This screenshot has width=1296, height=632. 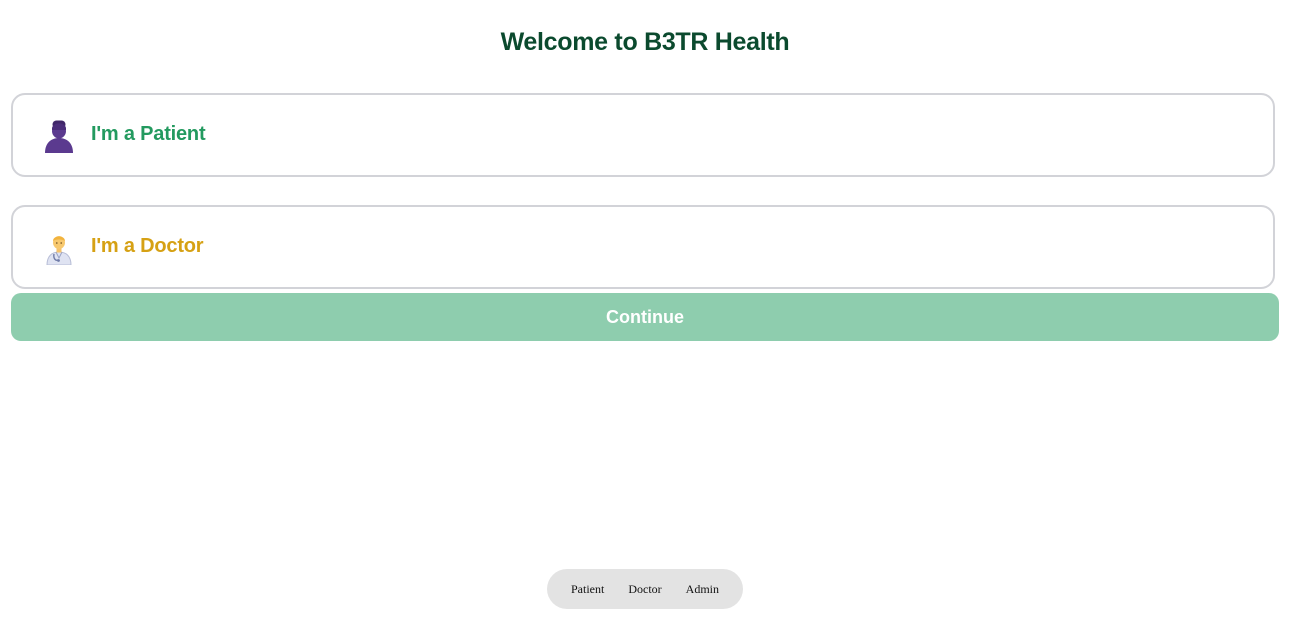 I want to click on page-title: Welcome to B3TR Health, so click(x=645, y=42).